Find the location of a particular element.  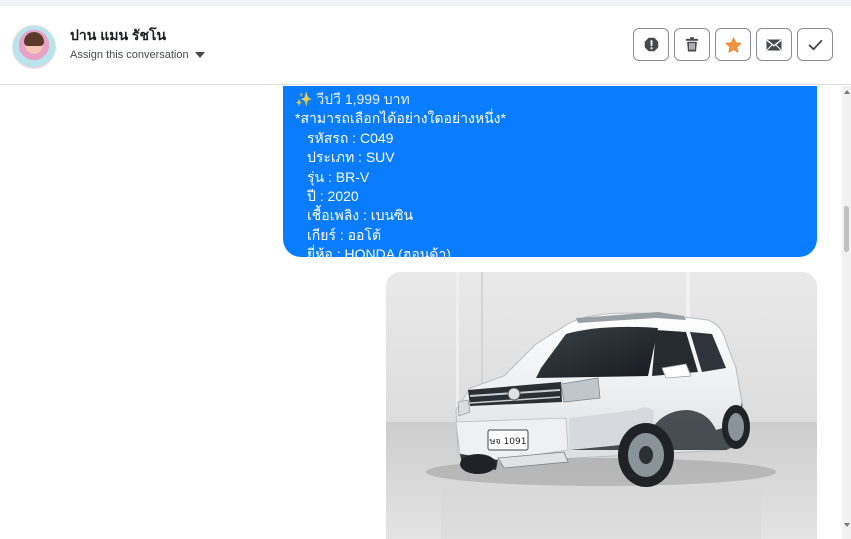

avatar is located at coordinates (34, 47).